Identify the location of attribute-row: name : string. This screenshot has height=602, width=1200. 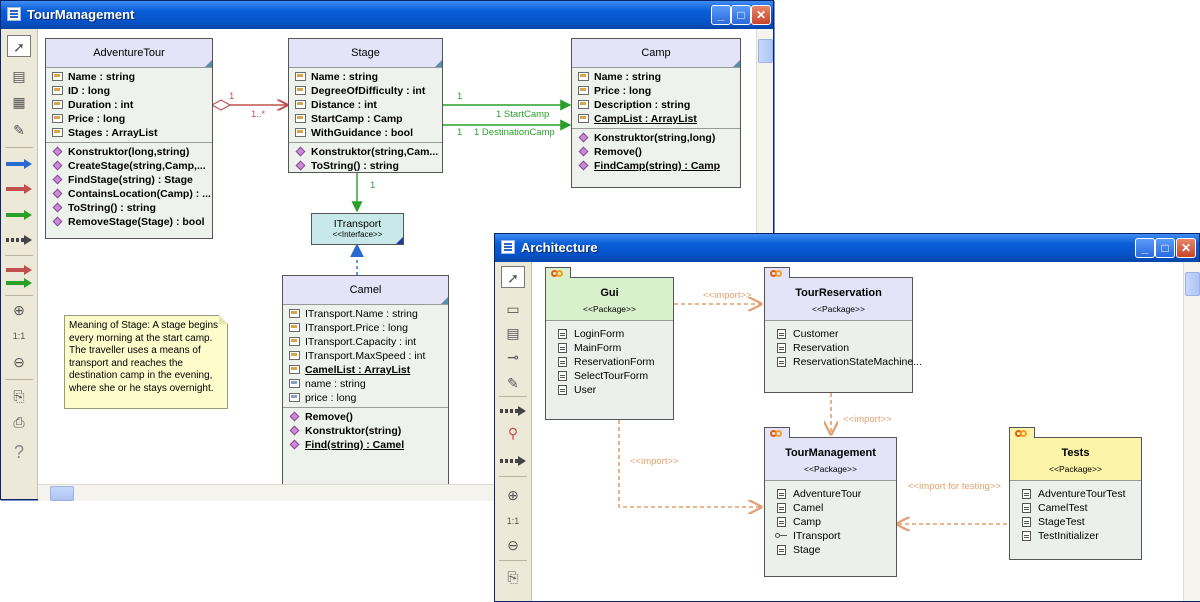
(365, 384).